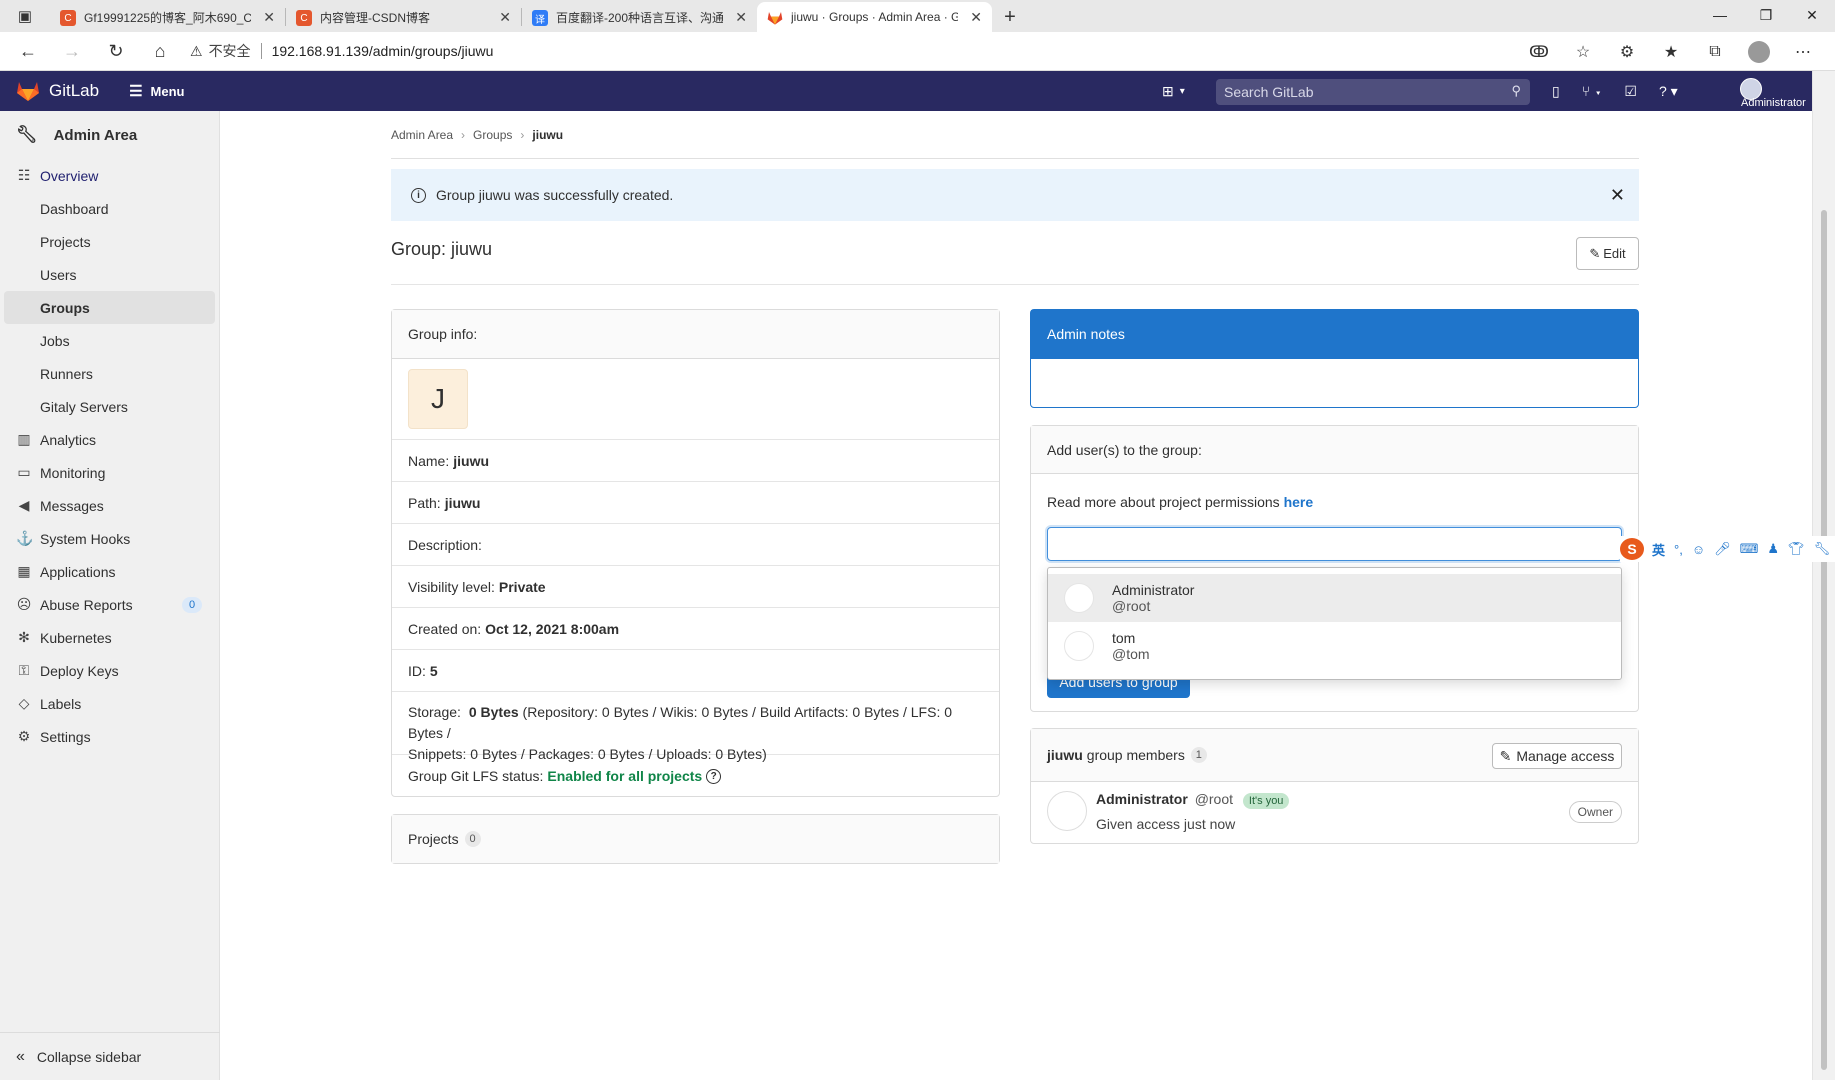 The height and width of the screenshot is (1080, 1835). What do you see at coordinates (1773, 549) in the screenshot?
I see `user-icon: ♟` at bounding box center [1773, 549].